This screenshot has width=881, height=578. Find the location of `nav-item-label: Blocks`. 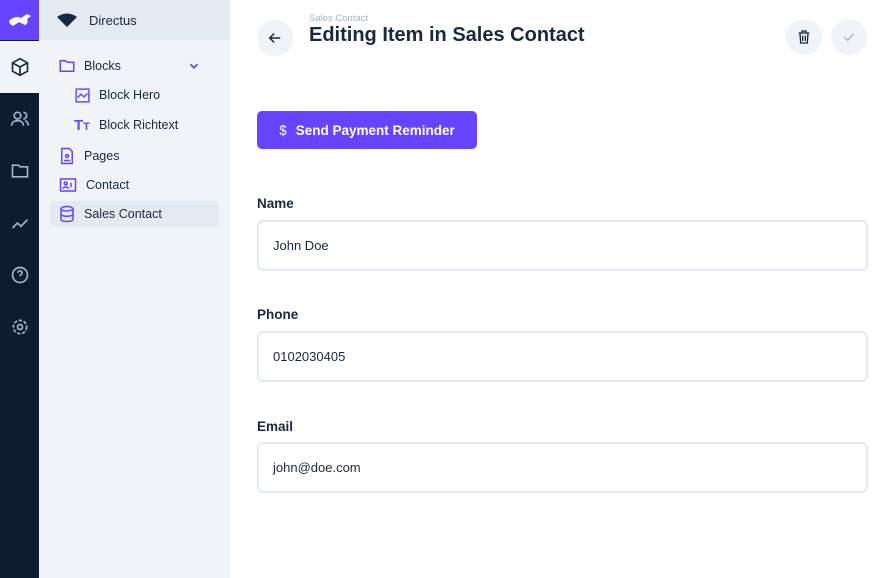

nav-item-label: Blocks is located at coordinates (102, 66).